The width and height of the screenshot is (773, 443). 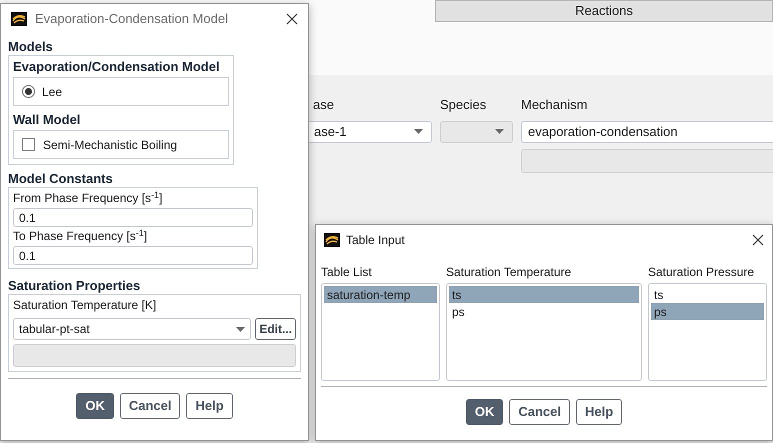 What do you see at coordinates (88, 198) in the screenshot?
I see `field-label: From Phase Frequency [s$^{-1}$]` at bounding box center [88, 198].